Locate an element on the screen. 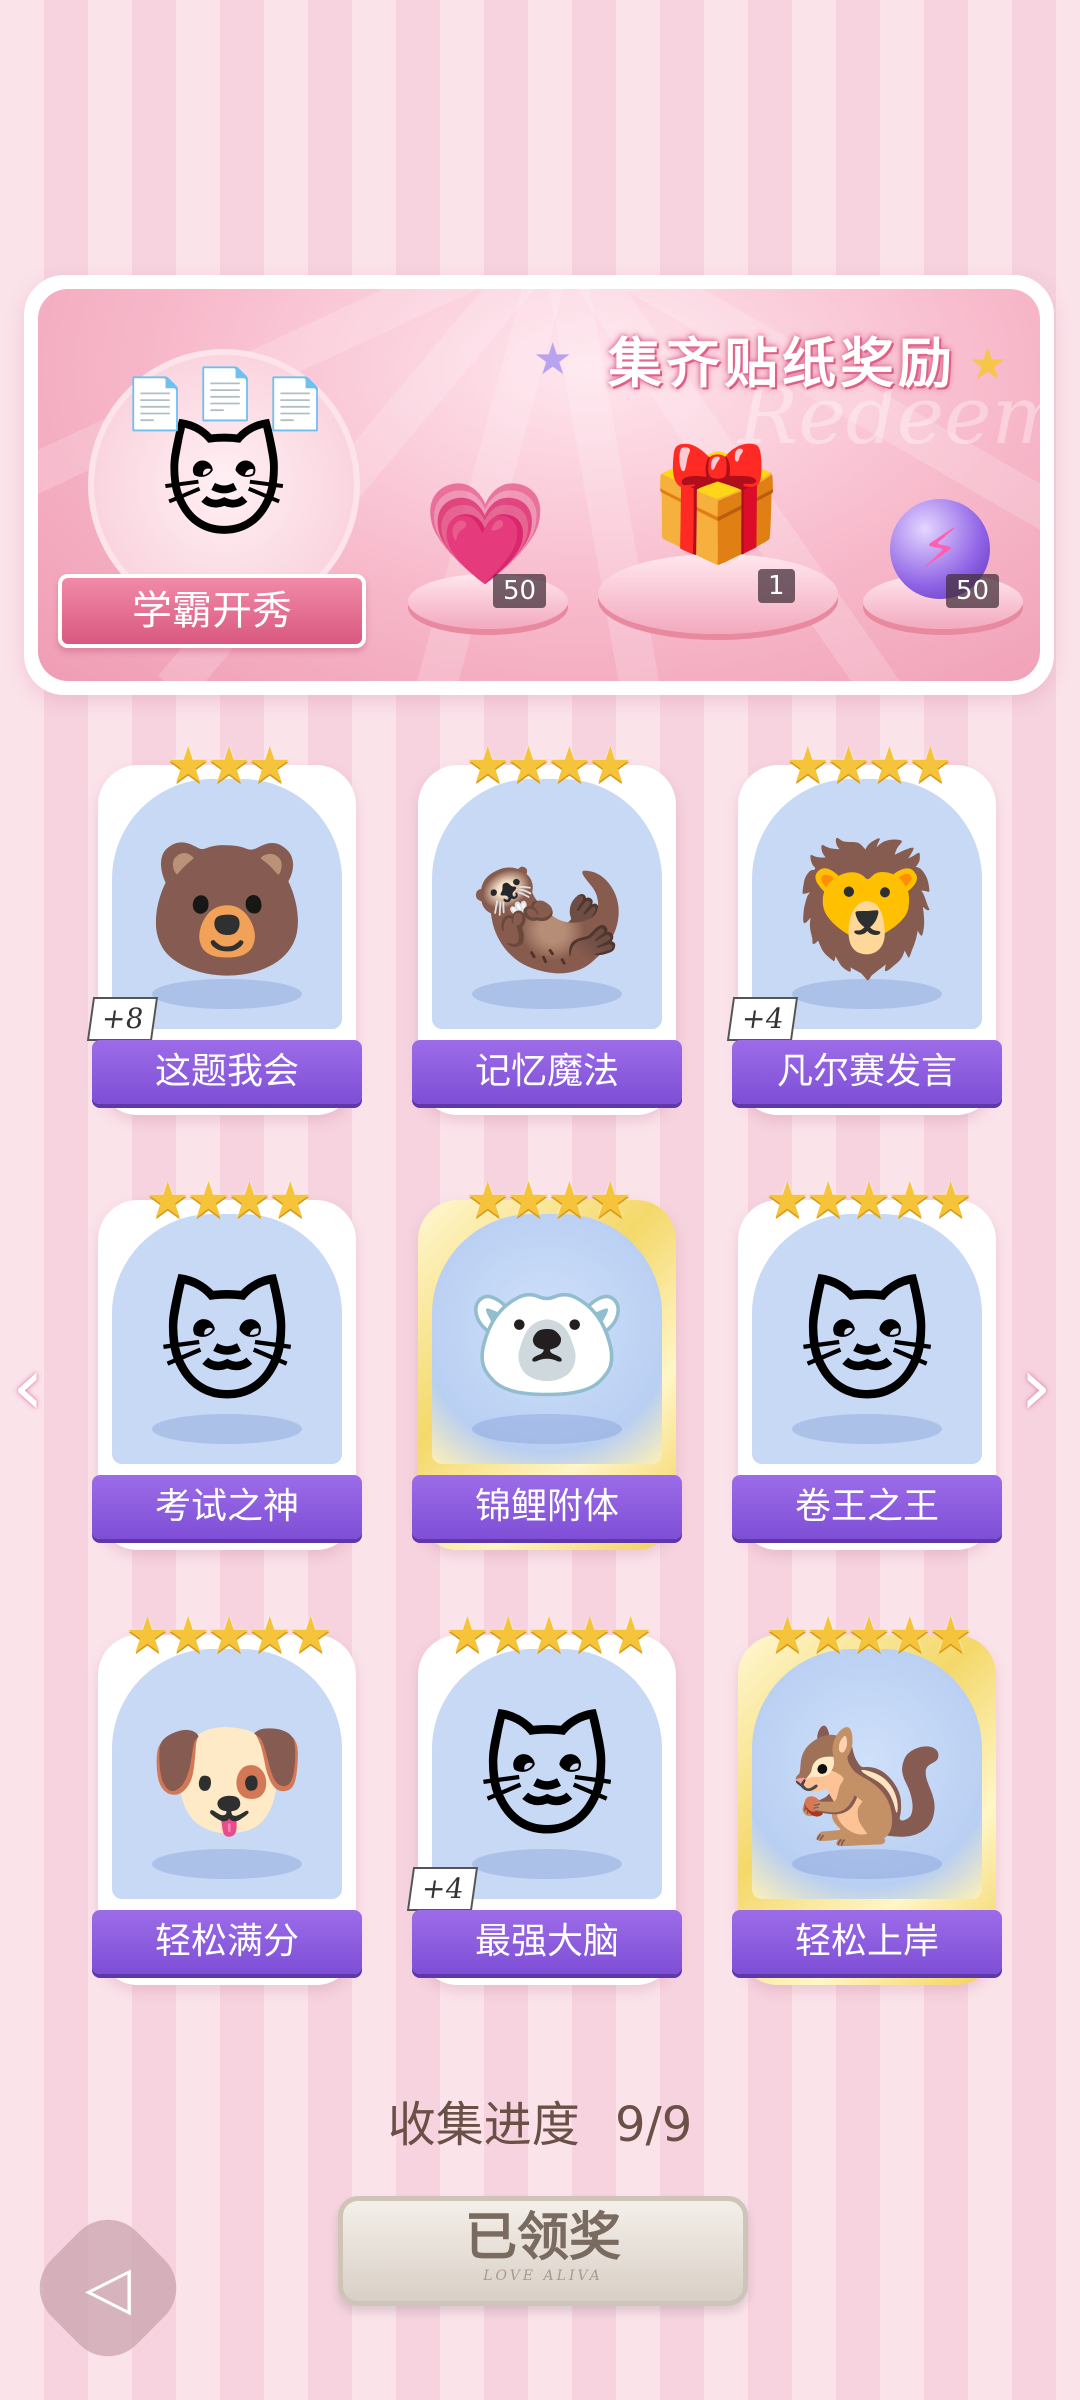  pink-heart-diamond-icon: 💗 is located at coordinates (485, 534).